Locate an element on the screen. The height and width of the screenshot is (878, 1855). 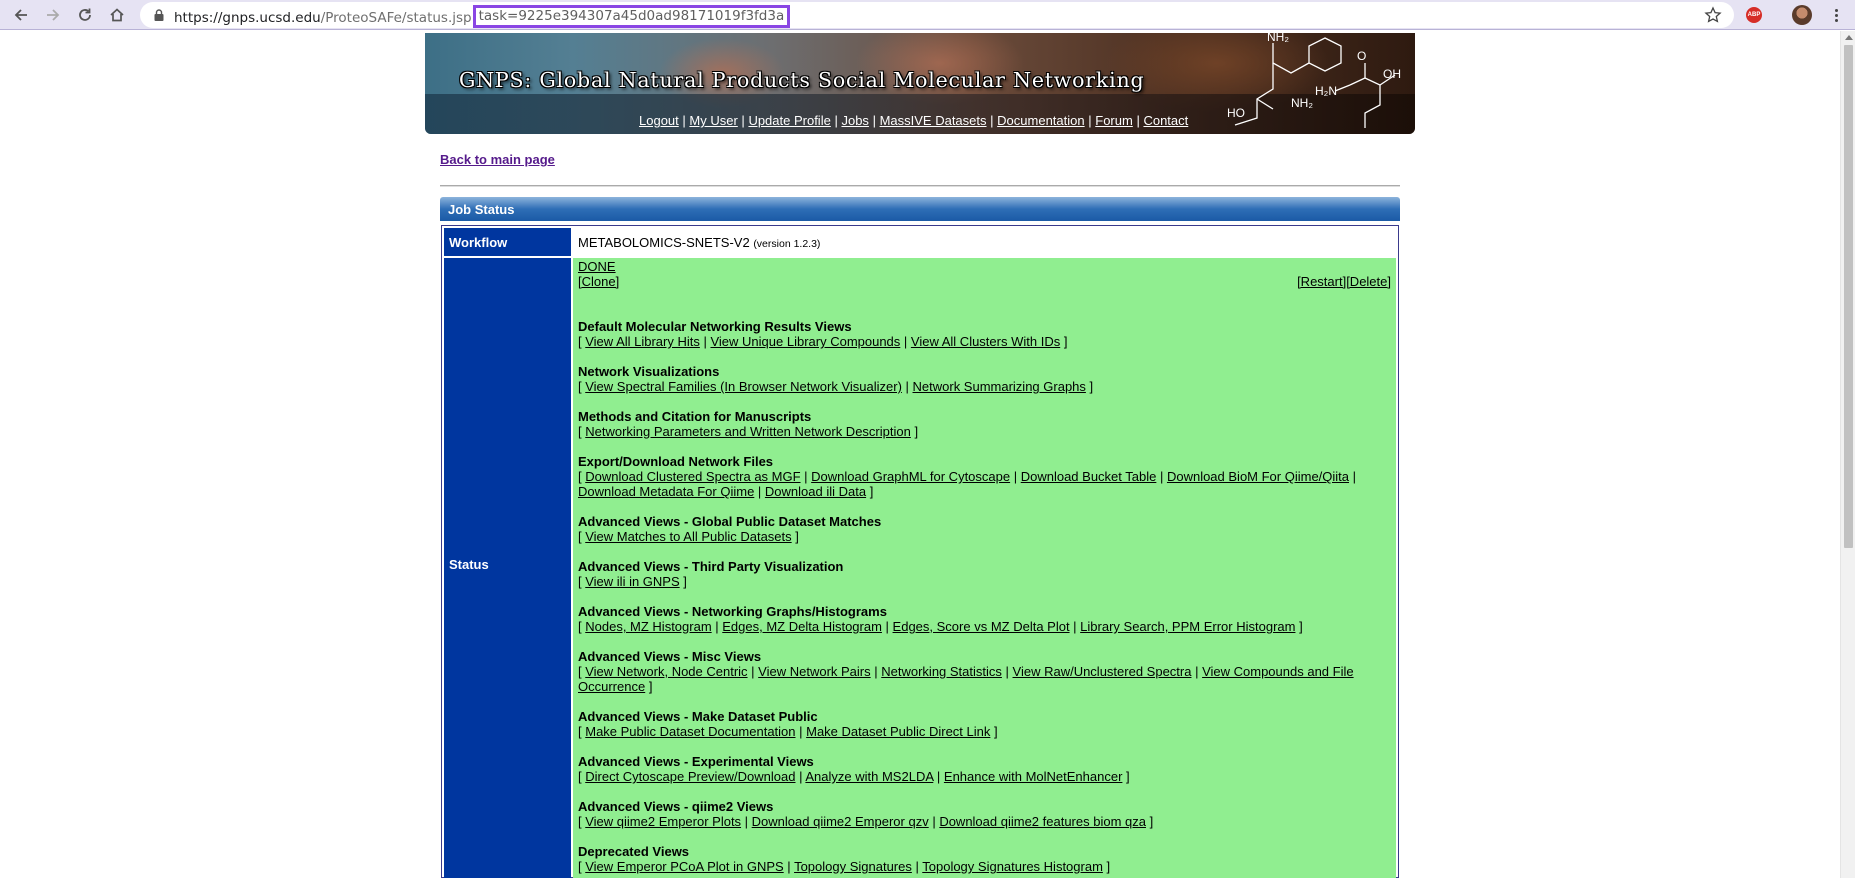
result-view-link: View Network, Node Centric is located at coordinates (666, 671).